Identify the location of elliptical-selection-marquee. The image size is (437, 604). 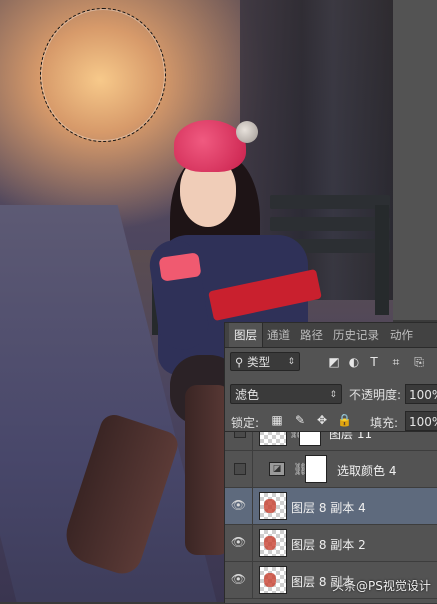
(103, 75).